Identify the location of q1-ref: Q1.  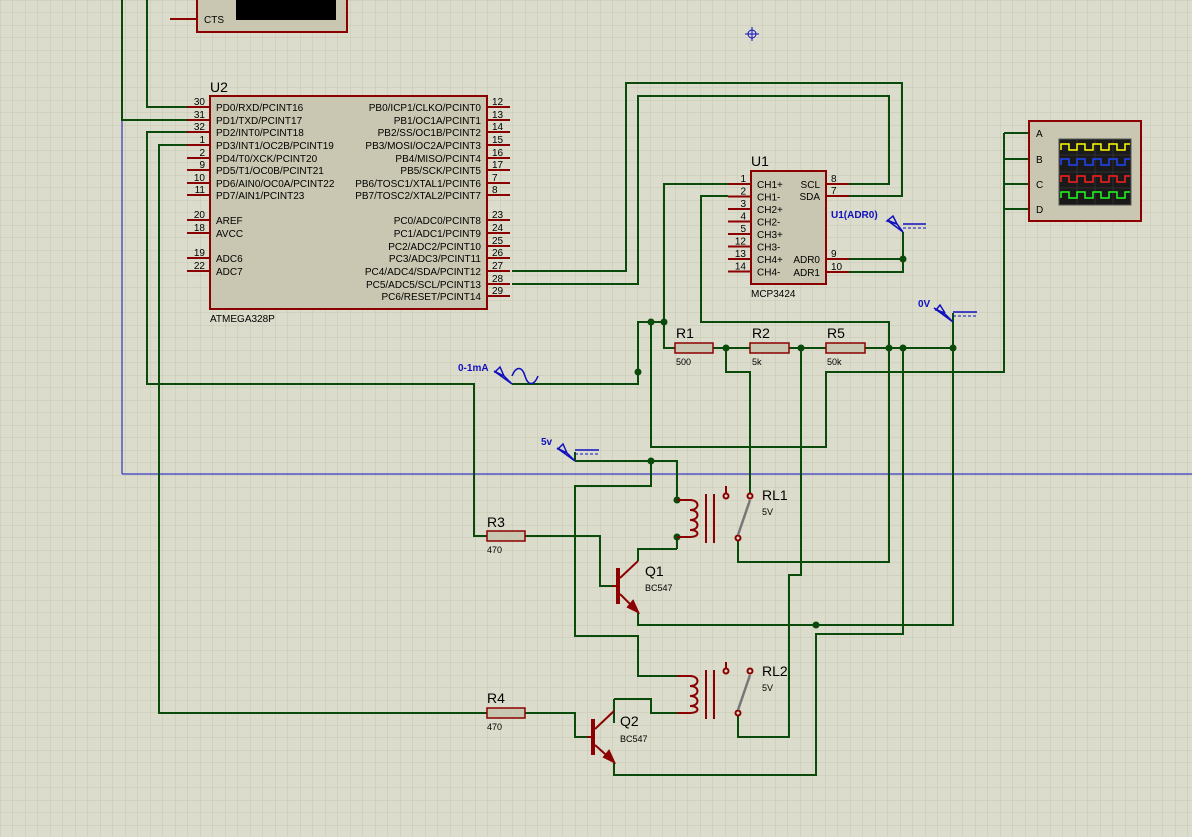
(654, 571).